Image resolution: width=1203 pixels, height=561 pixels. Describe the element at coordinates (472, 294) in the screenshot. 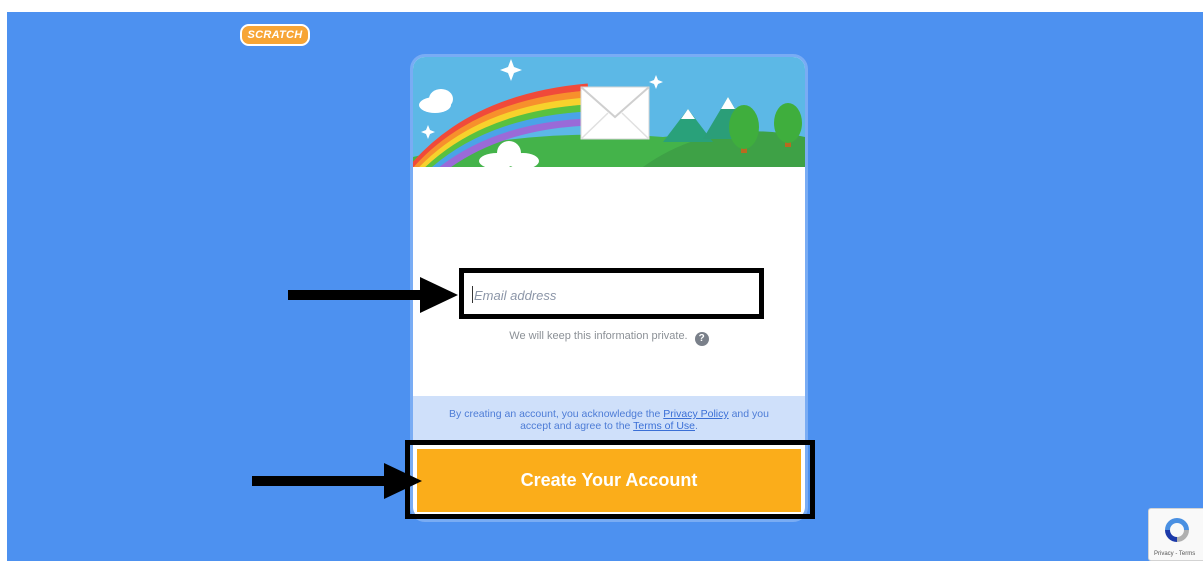

I see `text-caret` at that location.